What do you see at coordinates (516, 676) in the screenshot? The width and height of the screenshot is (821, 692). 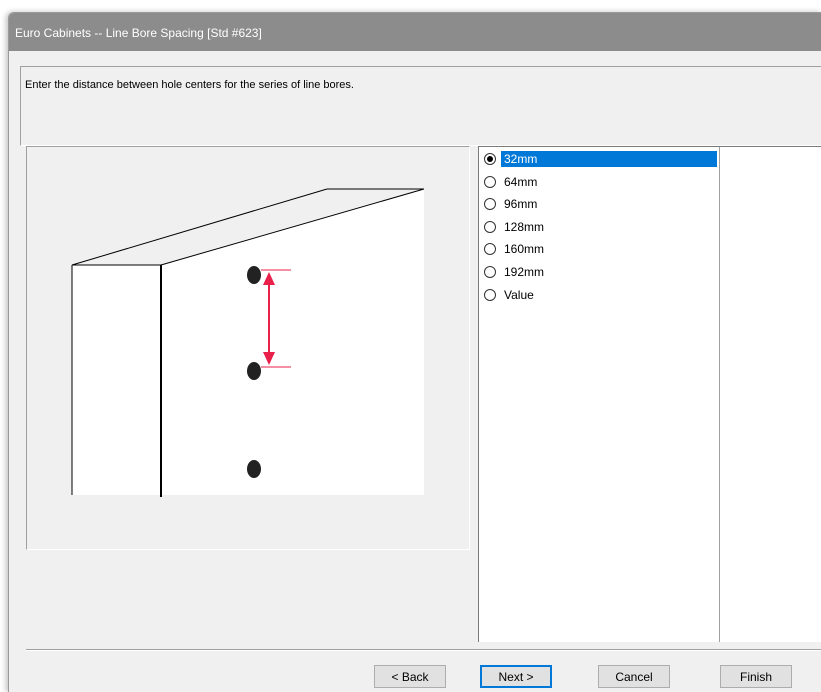 I see `next-button: Next >` at bounding box center [516, 676].